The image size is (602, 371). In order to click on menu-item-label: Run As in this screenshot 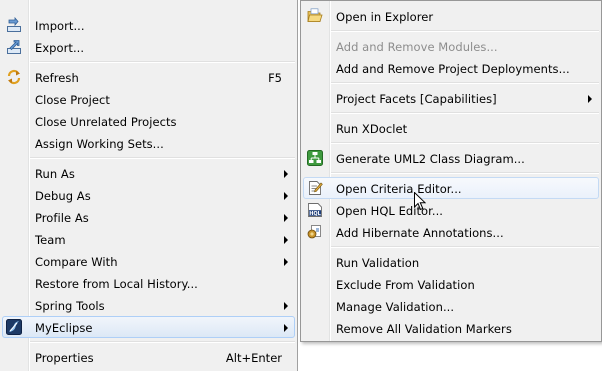, I will do `click(55, 174)`.